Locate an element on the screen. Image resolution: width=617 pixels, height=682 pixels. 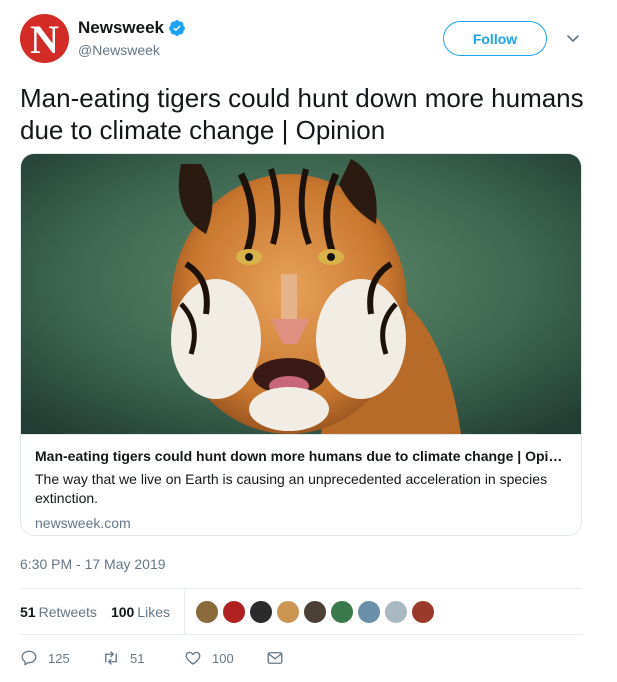
avatar: N is located at coordinates (44, 38).